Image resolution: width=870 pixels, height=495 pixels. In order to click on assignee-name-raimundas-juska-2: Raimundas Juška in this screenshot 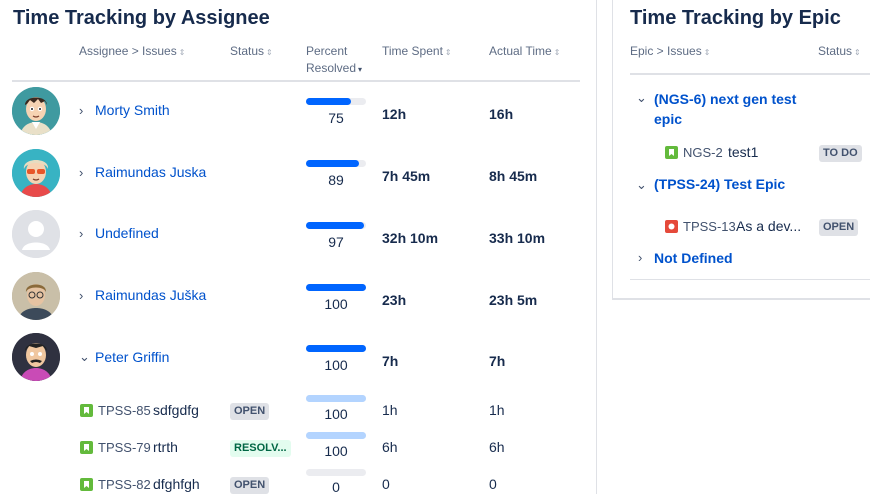, I will do `click(150, 295)`.